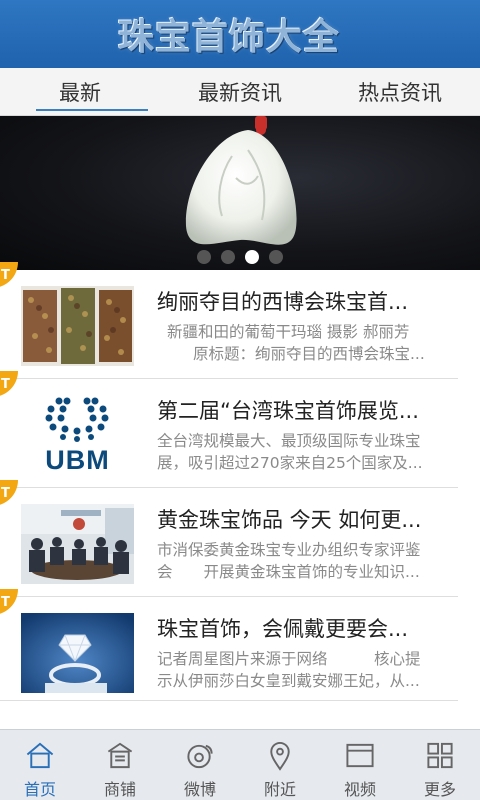  What do you see at coordinates (241, 180) in the screenshot?
I see `banner-jade-pendant-image` at bounding box center [241, 180].